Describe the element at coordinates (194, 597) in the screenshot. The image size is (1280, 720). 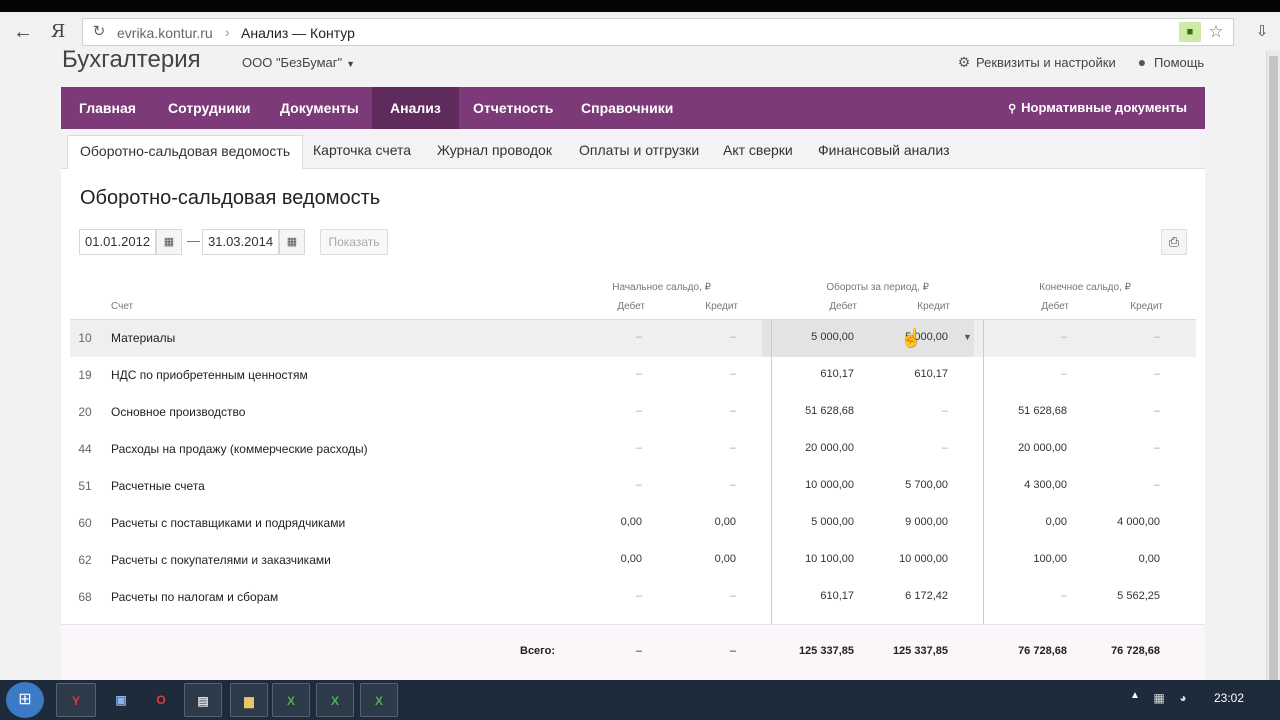
I see `account-name: Расчеты по налогам и сборам` at that location.